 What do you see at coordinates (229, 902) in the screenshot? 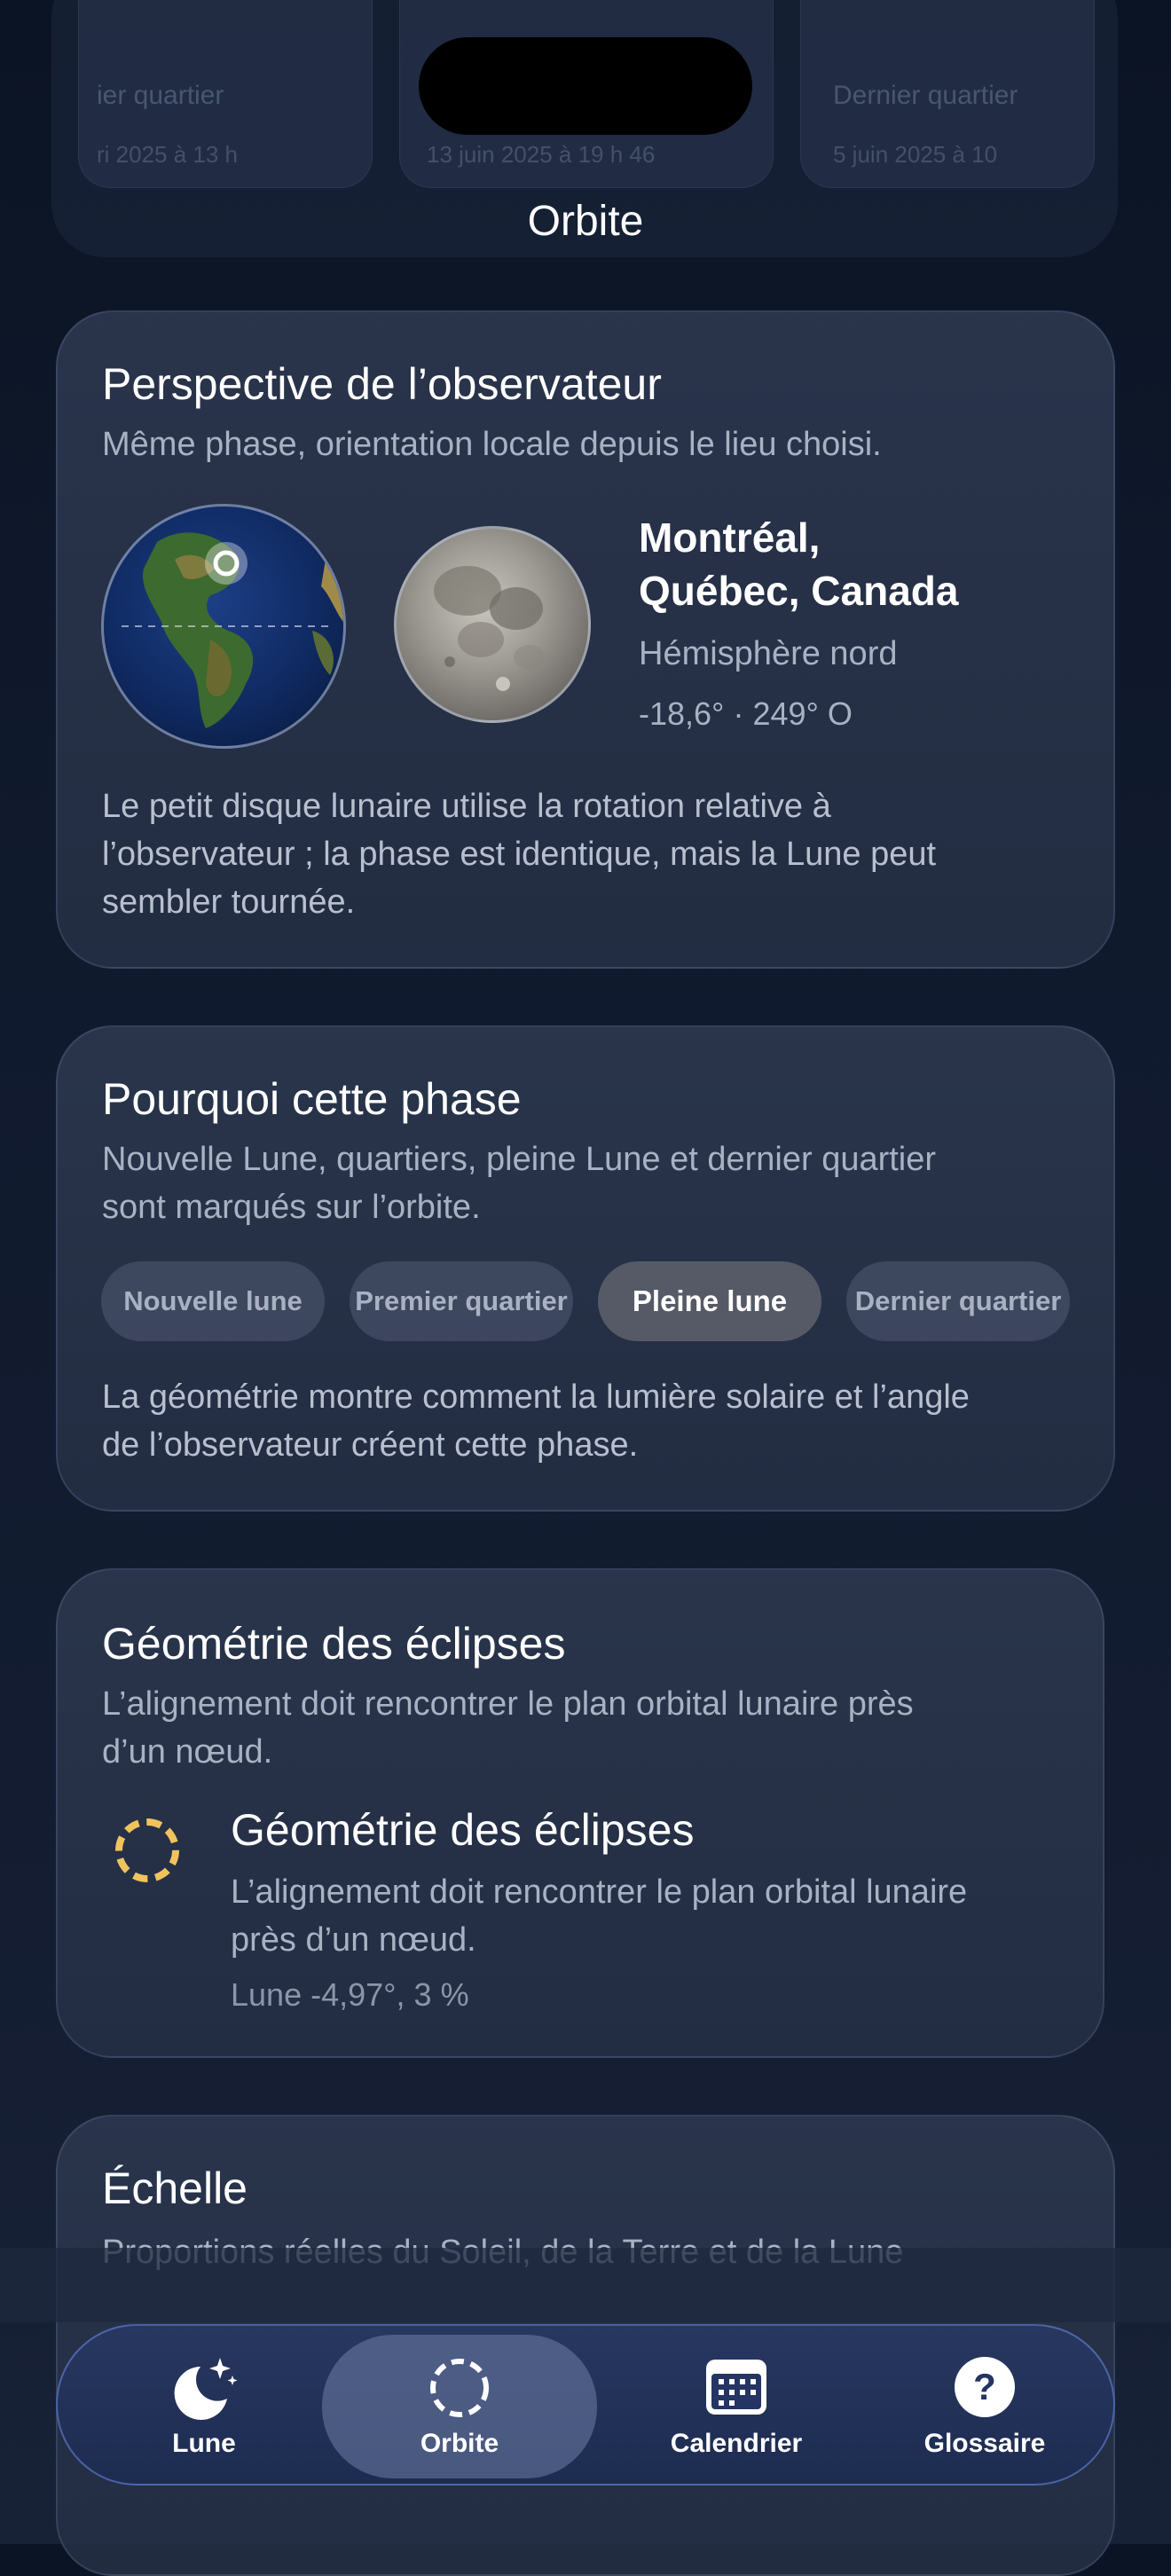
I see `note-line: sembler tournée.` at bounding box center [229, 902].